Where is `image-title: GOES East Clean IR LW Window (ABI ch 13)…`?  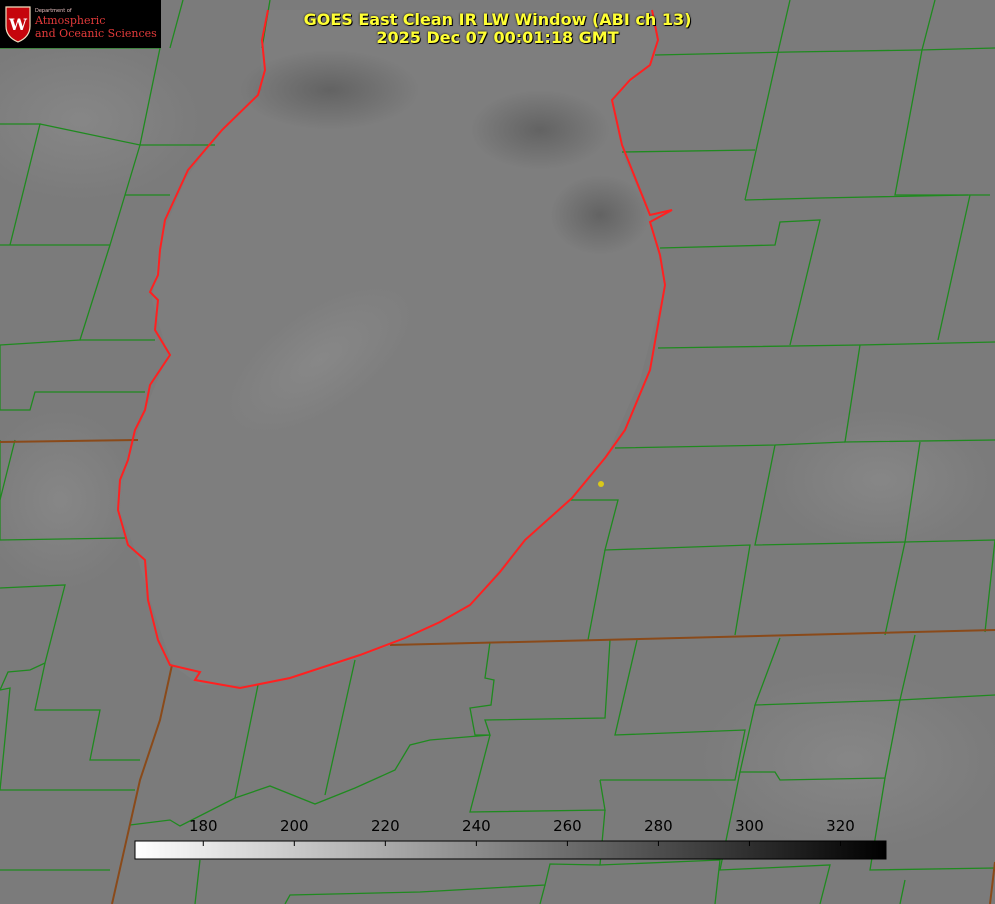
image-title: GOES East Clean IR LW Window (ABI ch 13)… is located at coordinates (497, 29).